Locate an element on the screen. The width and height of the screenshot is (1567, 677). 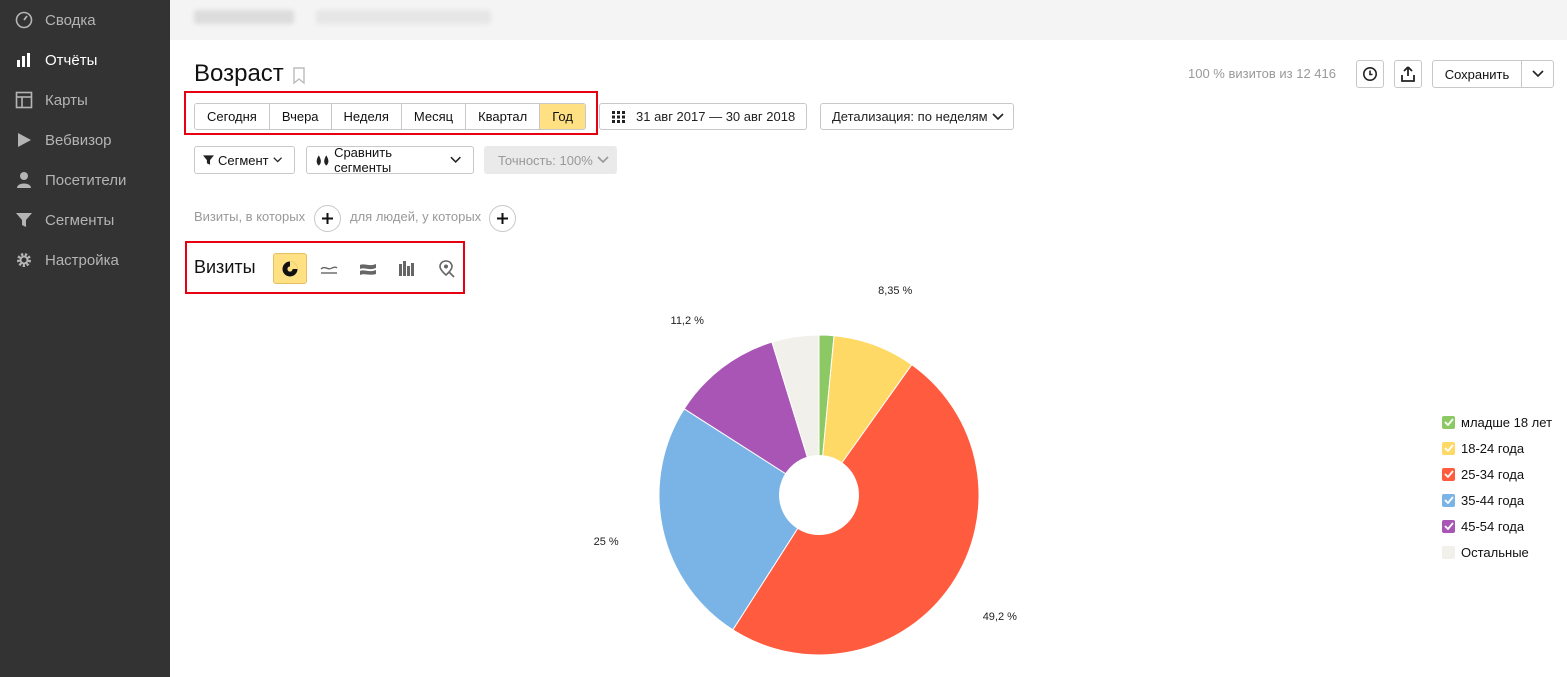
legend-item: 25-34 года is located at coordinates (1483, 474).